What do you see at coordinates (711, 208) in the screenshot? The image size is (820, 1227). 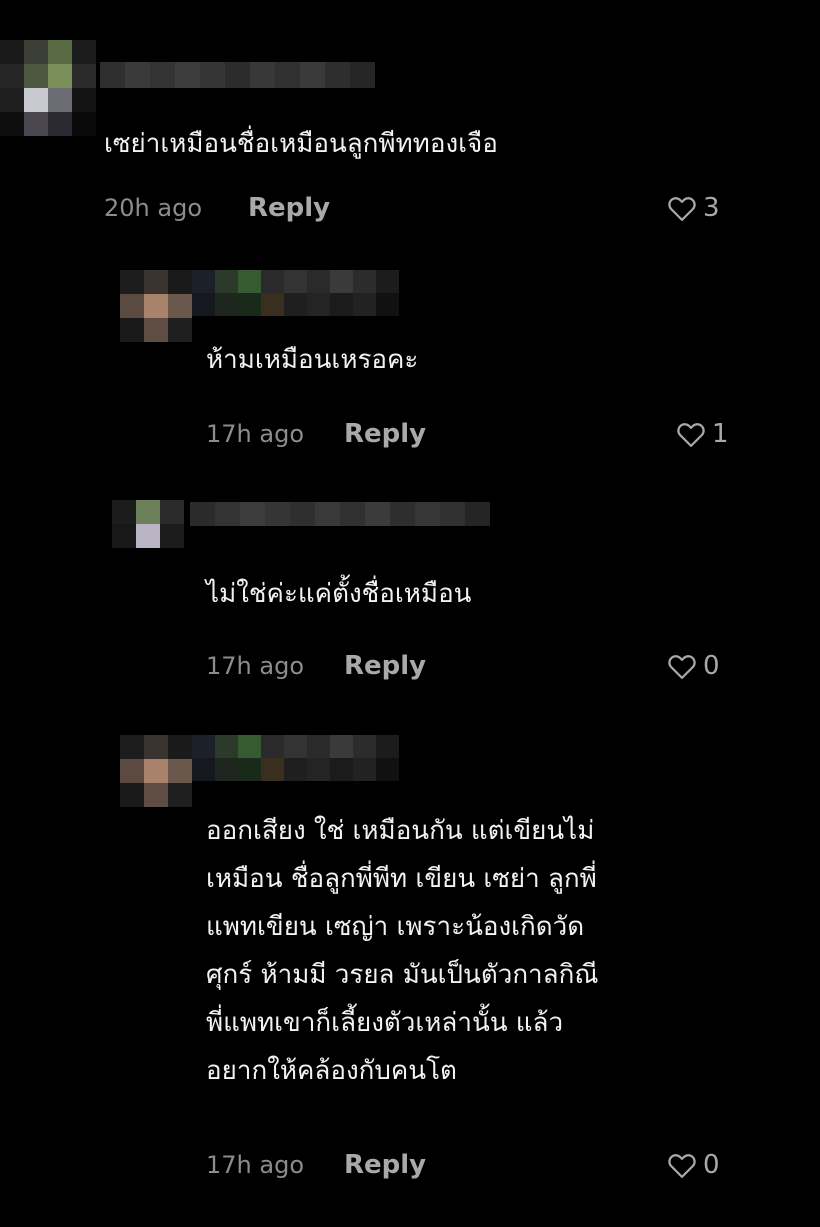 I see `like-count: 3` at bounding box center [711, 208].